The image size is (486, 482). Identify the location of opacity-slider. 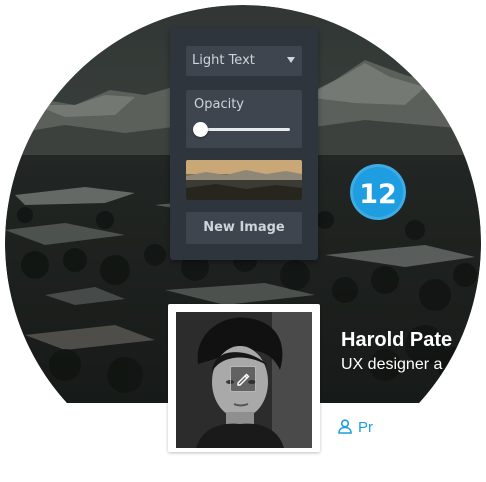
(241, 129).